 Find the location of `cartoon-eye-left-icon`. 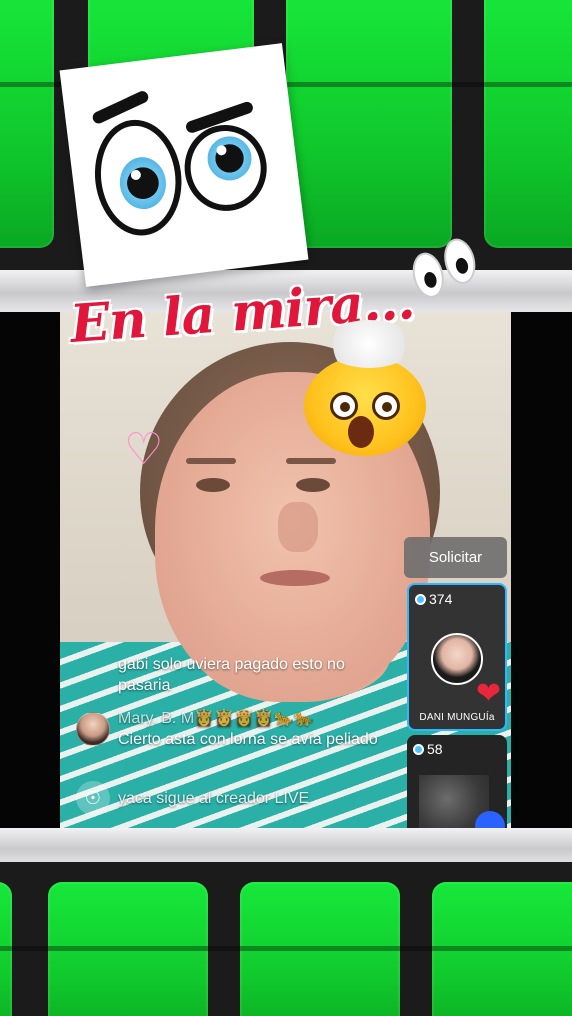

cartoon-eye-left-icon is located at coordinates (138, 177).